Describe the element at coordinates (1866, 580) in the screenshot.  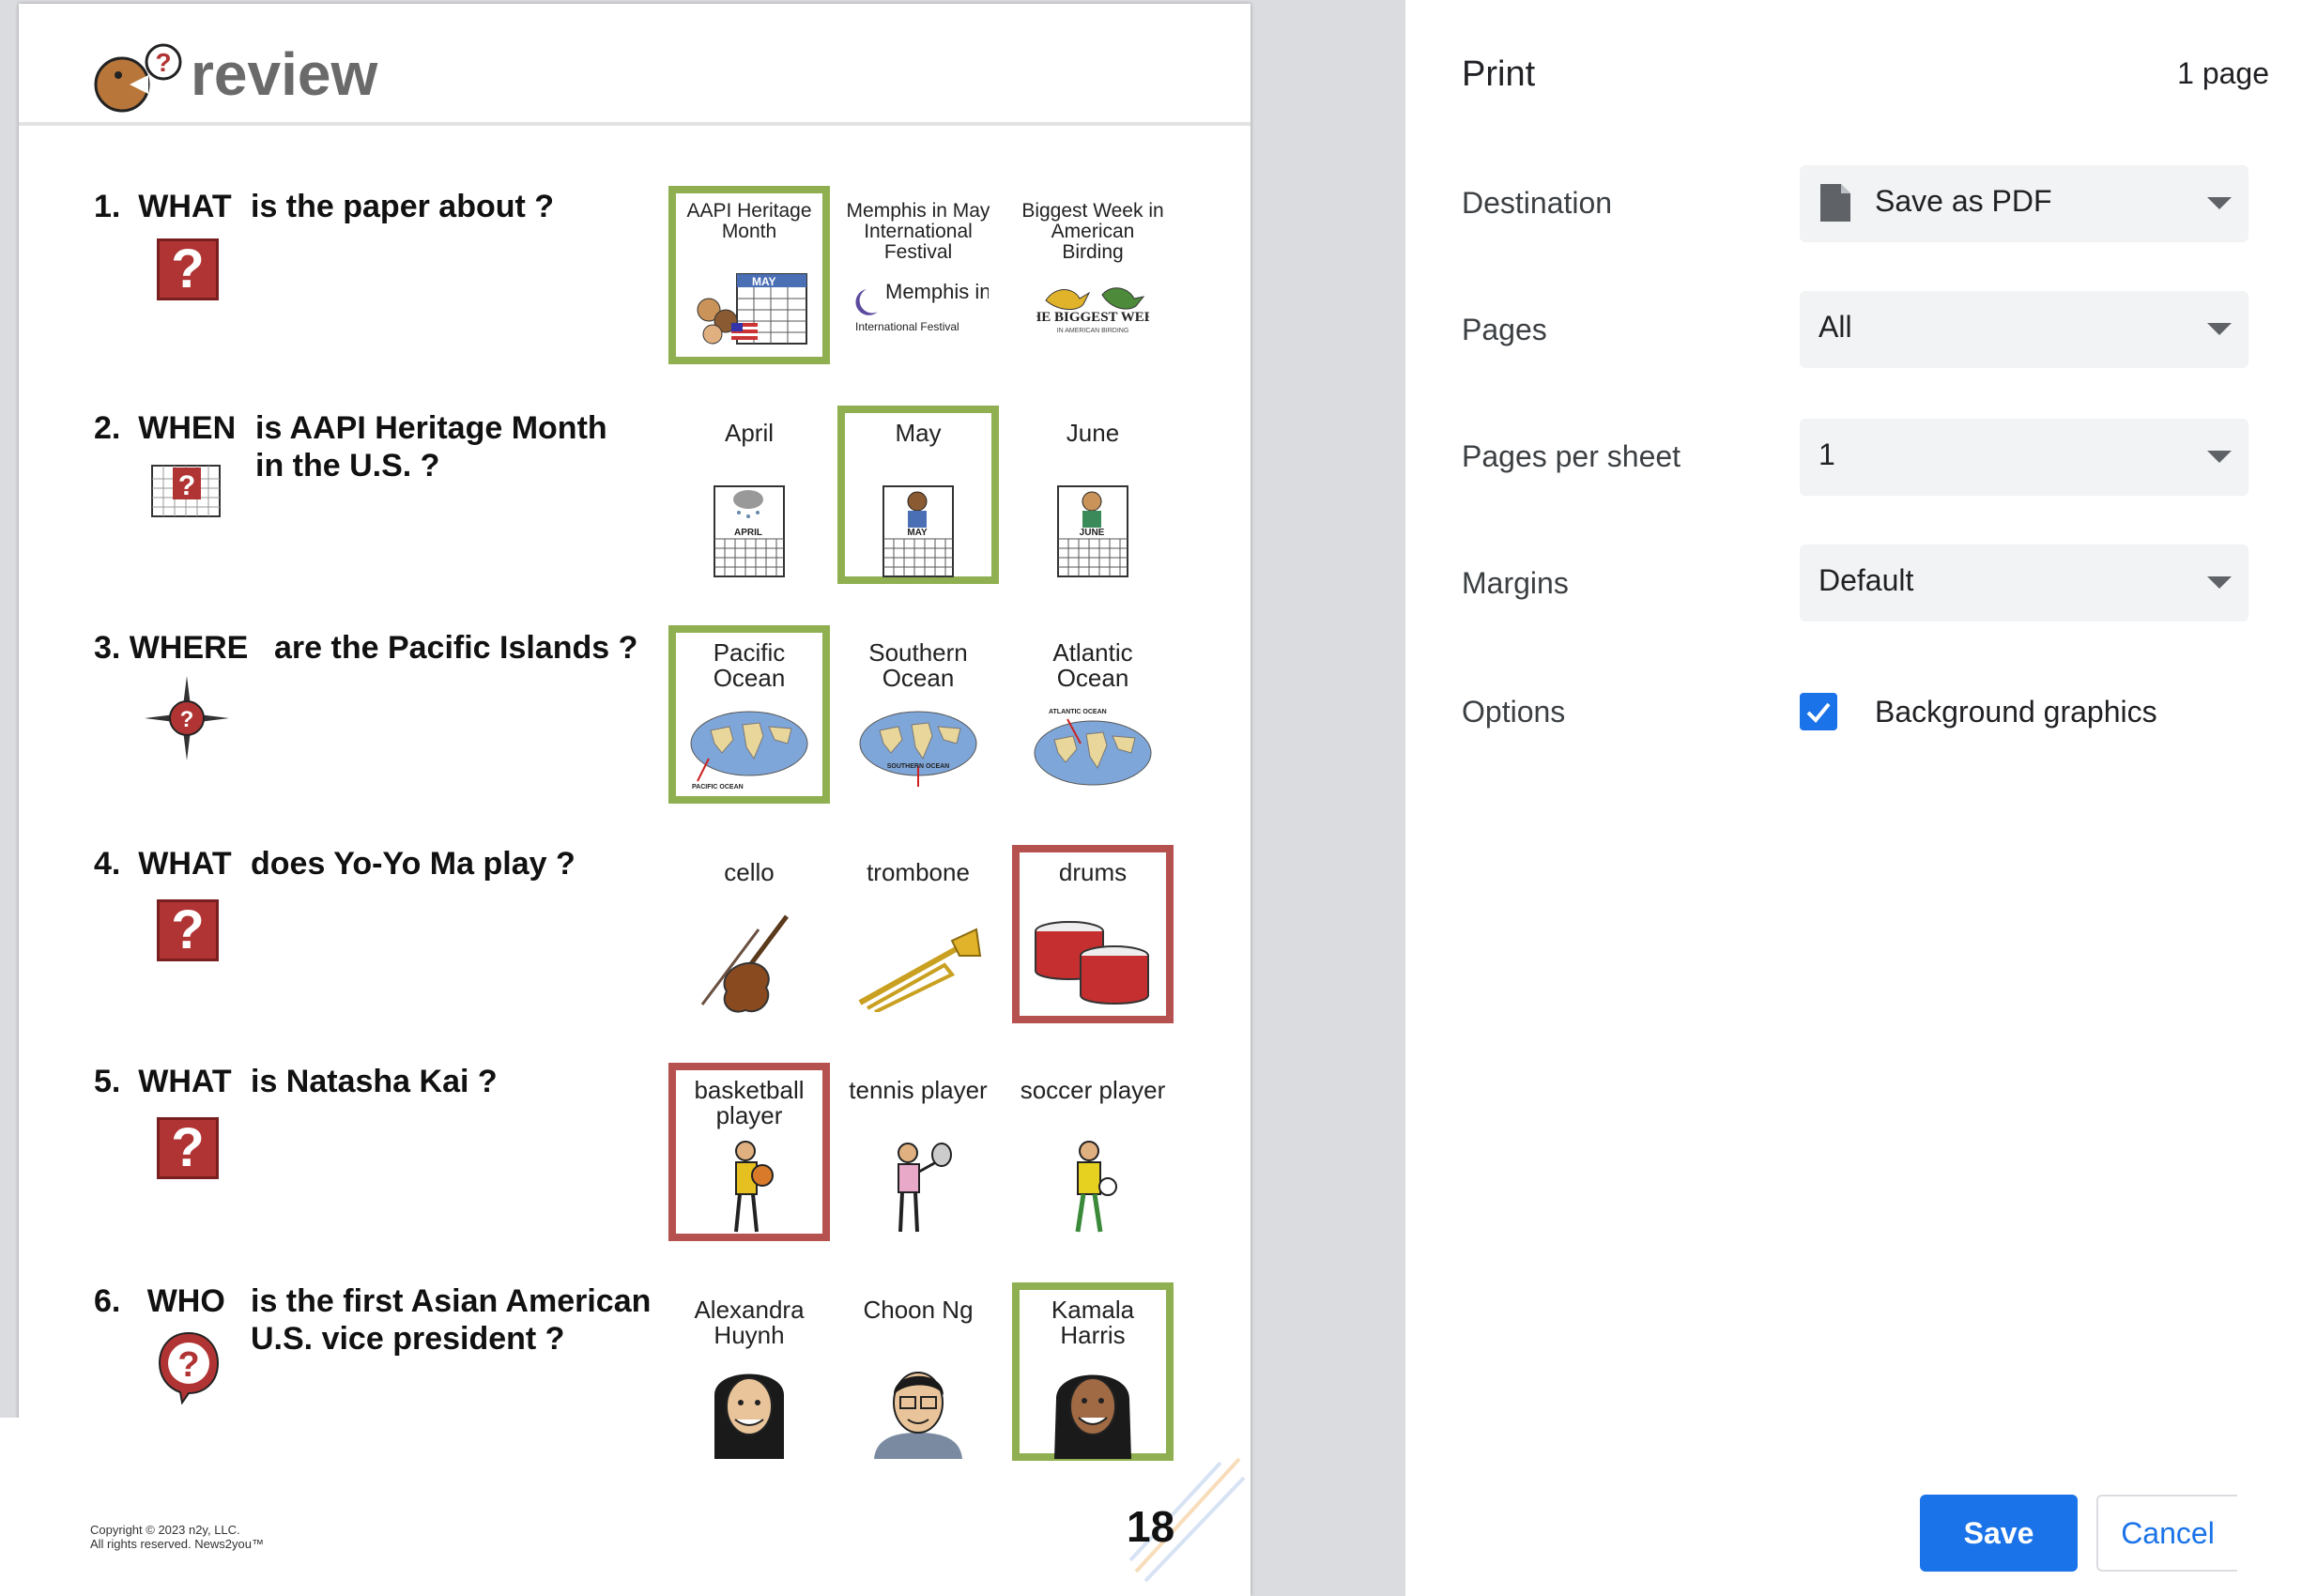
I see `margins-value: Default` at that location.